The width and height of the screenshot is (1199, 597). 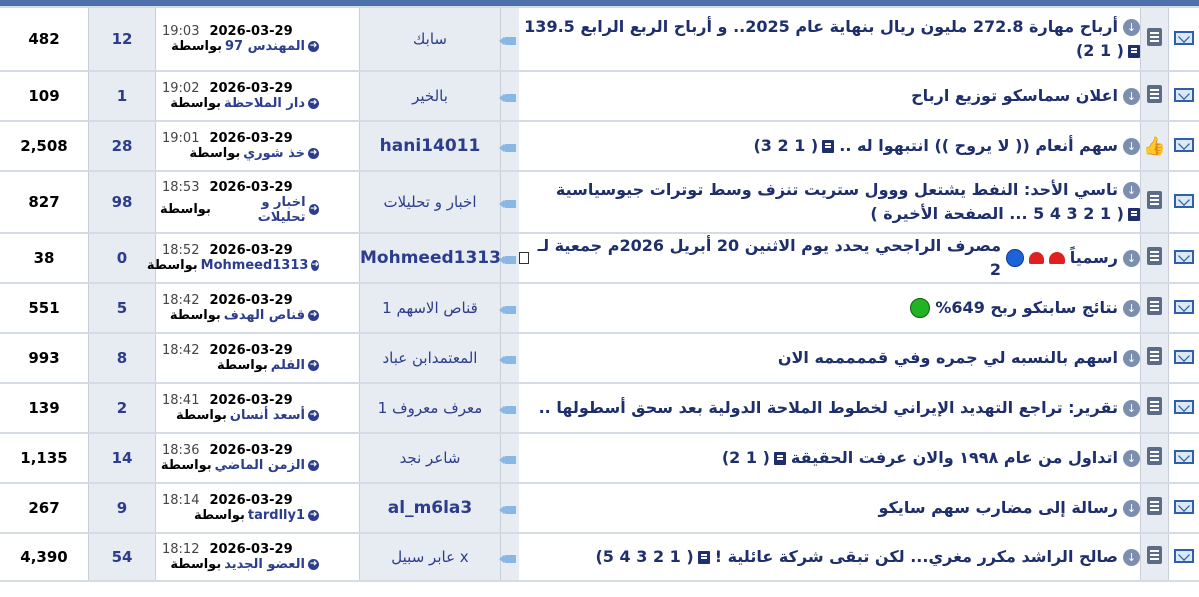 What do you see at coordinates (264, 103) in the screenshot?
I see `last-post-user-link: دار الملاحظة` at bounding box center [264, 103].